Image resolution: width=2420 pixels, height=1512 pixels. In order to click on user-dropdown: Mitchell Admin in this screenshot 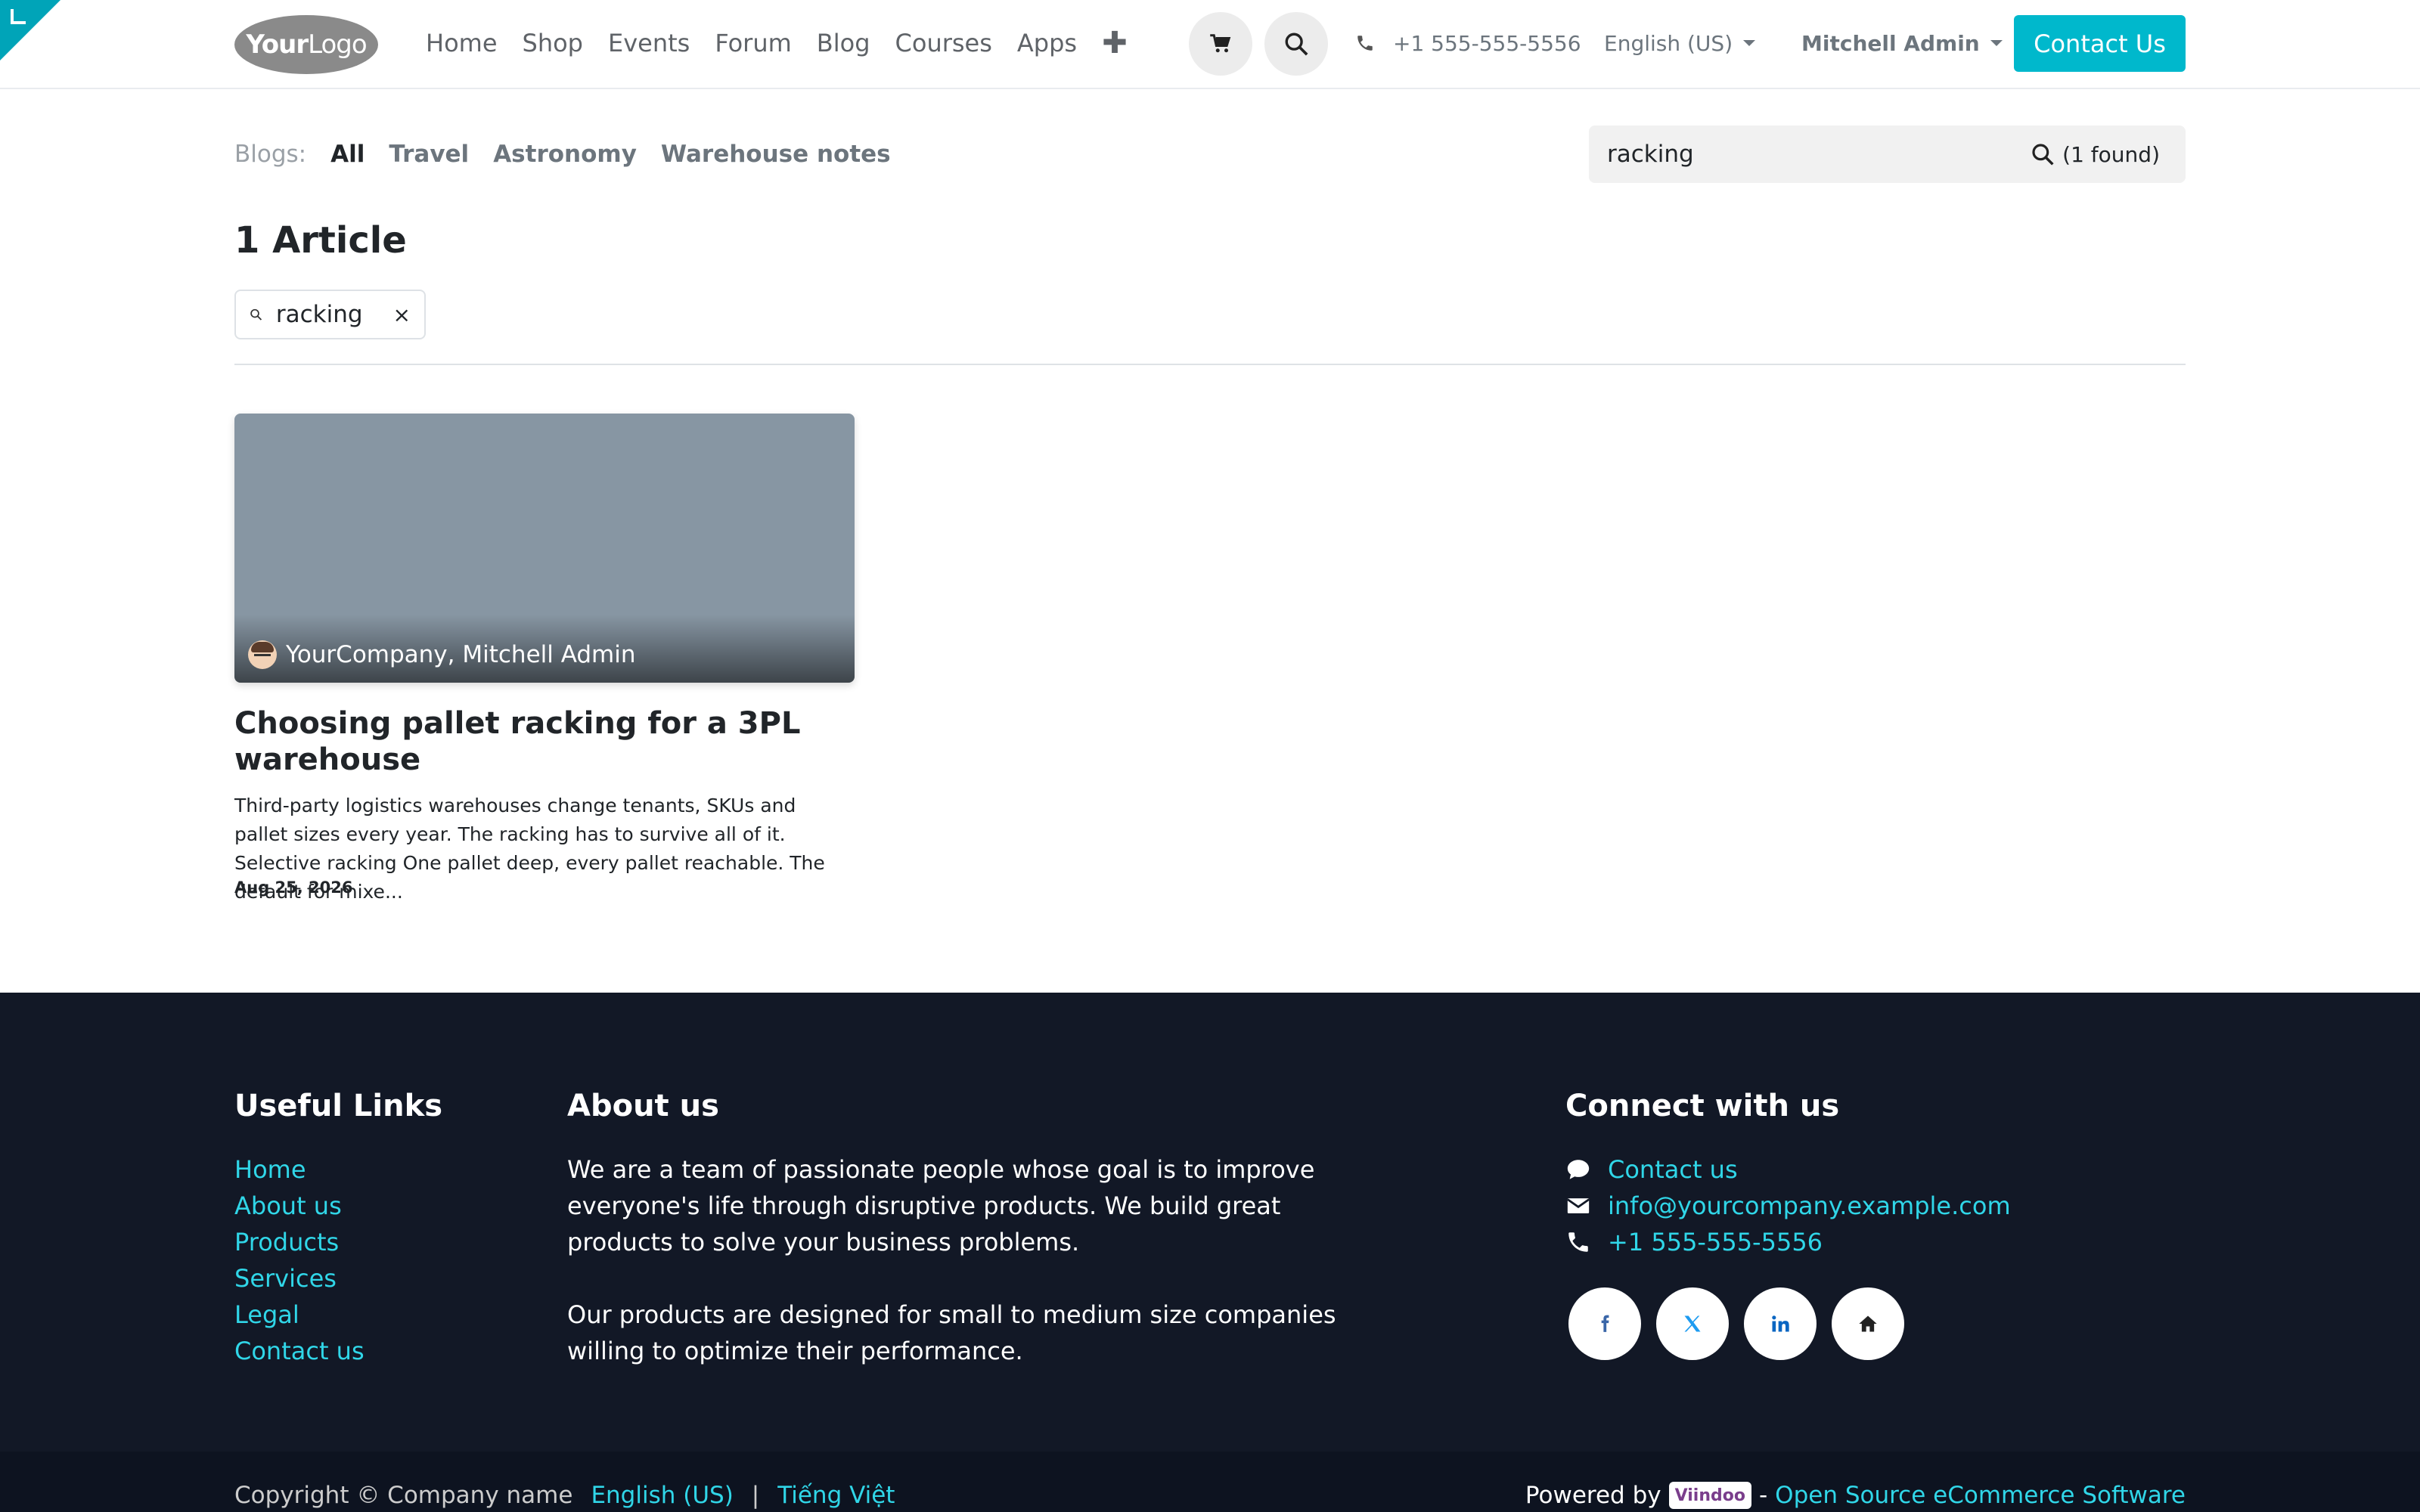, I will do `click(1902, 43)`.